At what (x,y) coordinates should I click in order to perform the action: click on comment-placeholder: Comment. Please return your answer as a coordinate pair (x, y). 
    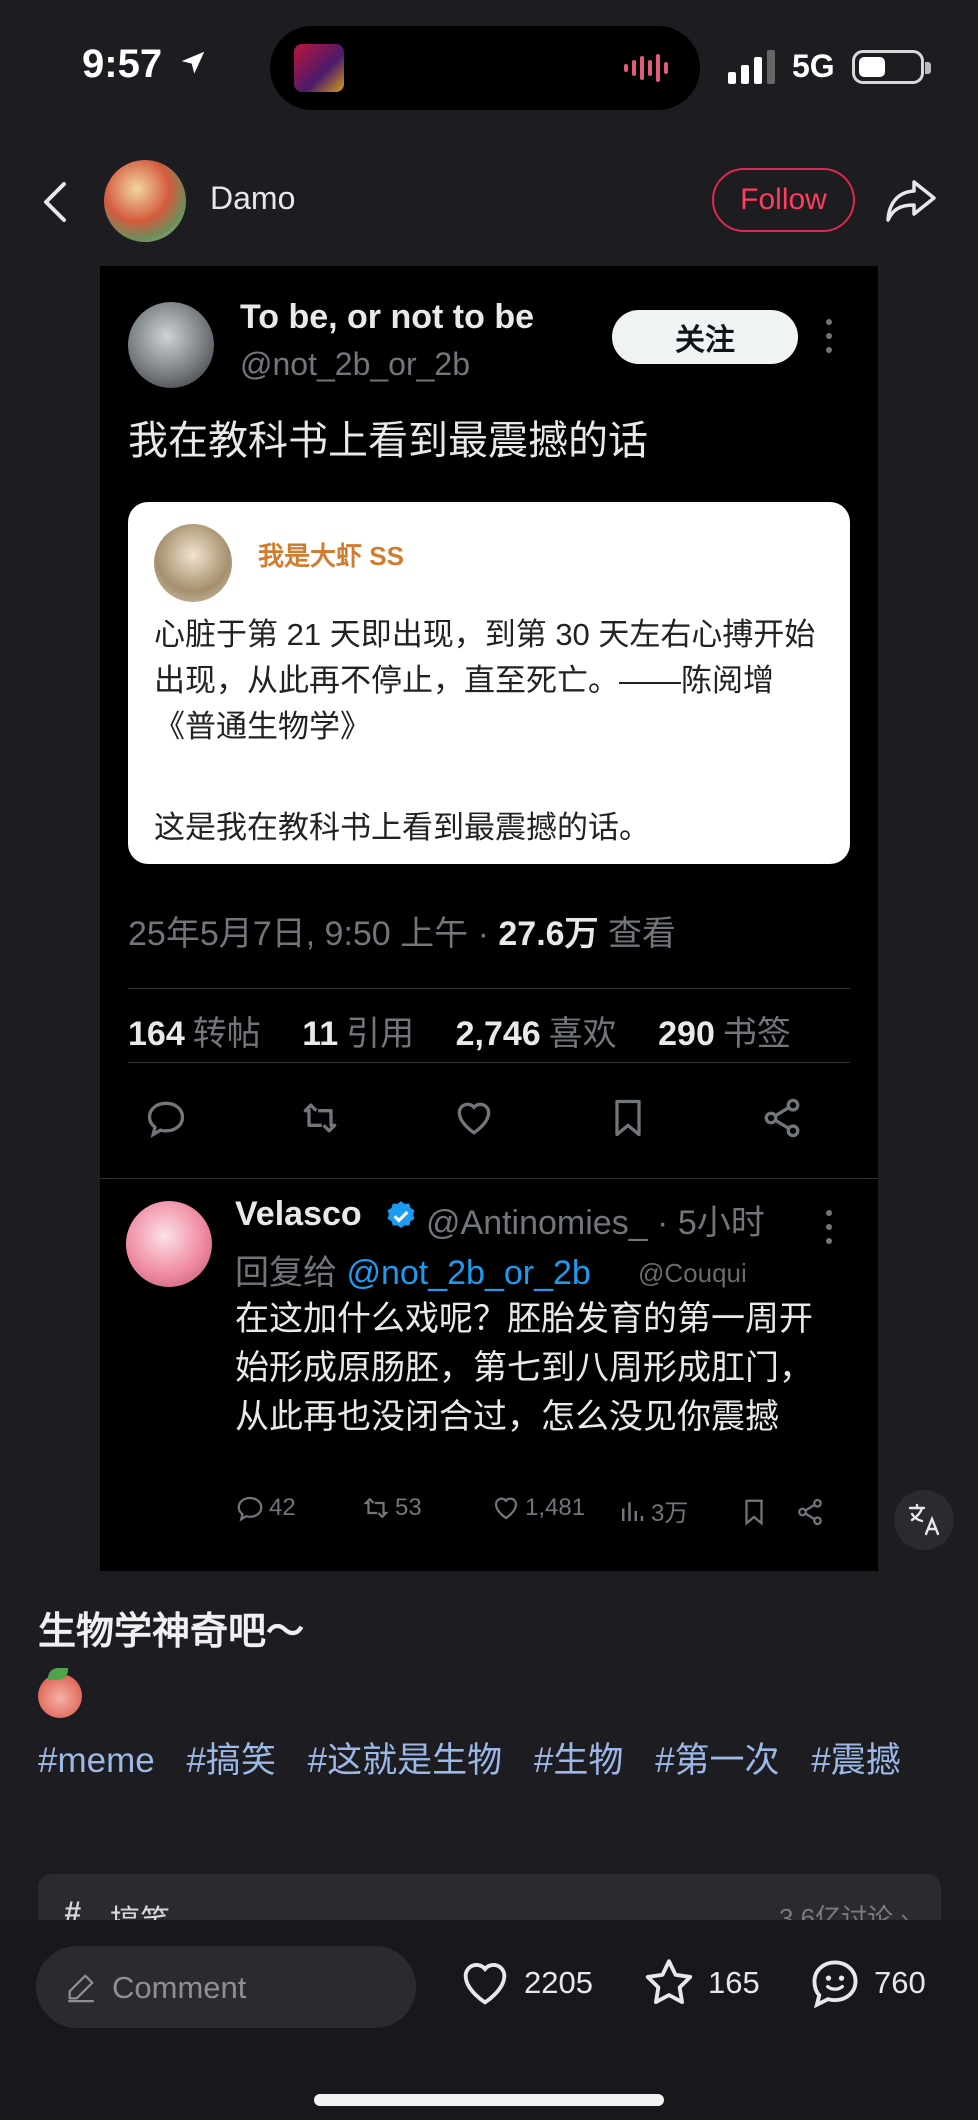
    Looking at the image, I should click on (179, 1987).